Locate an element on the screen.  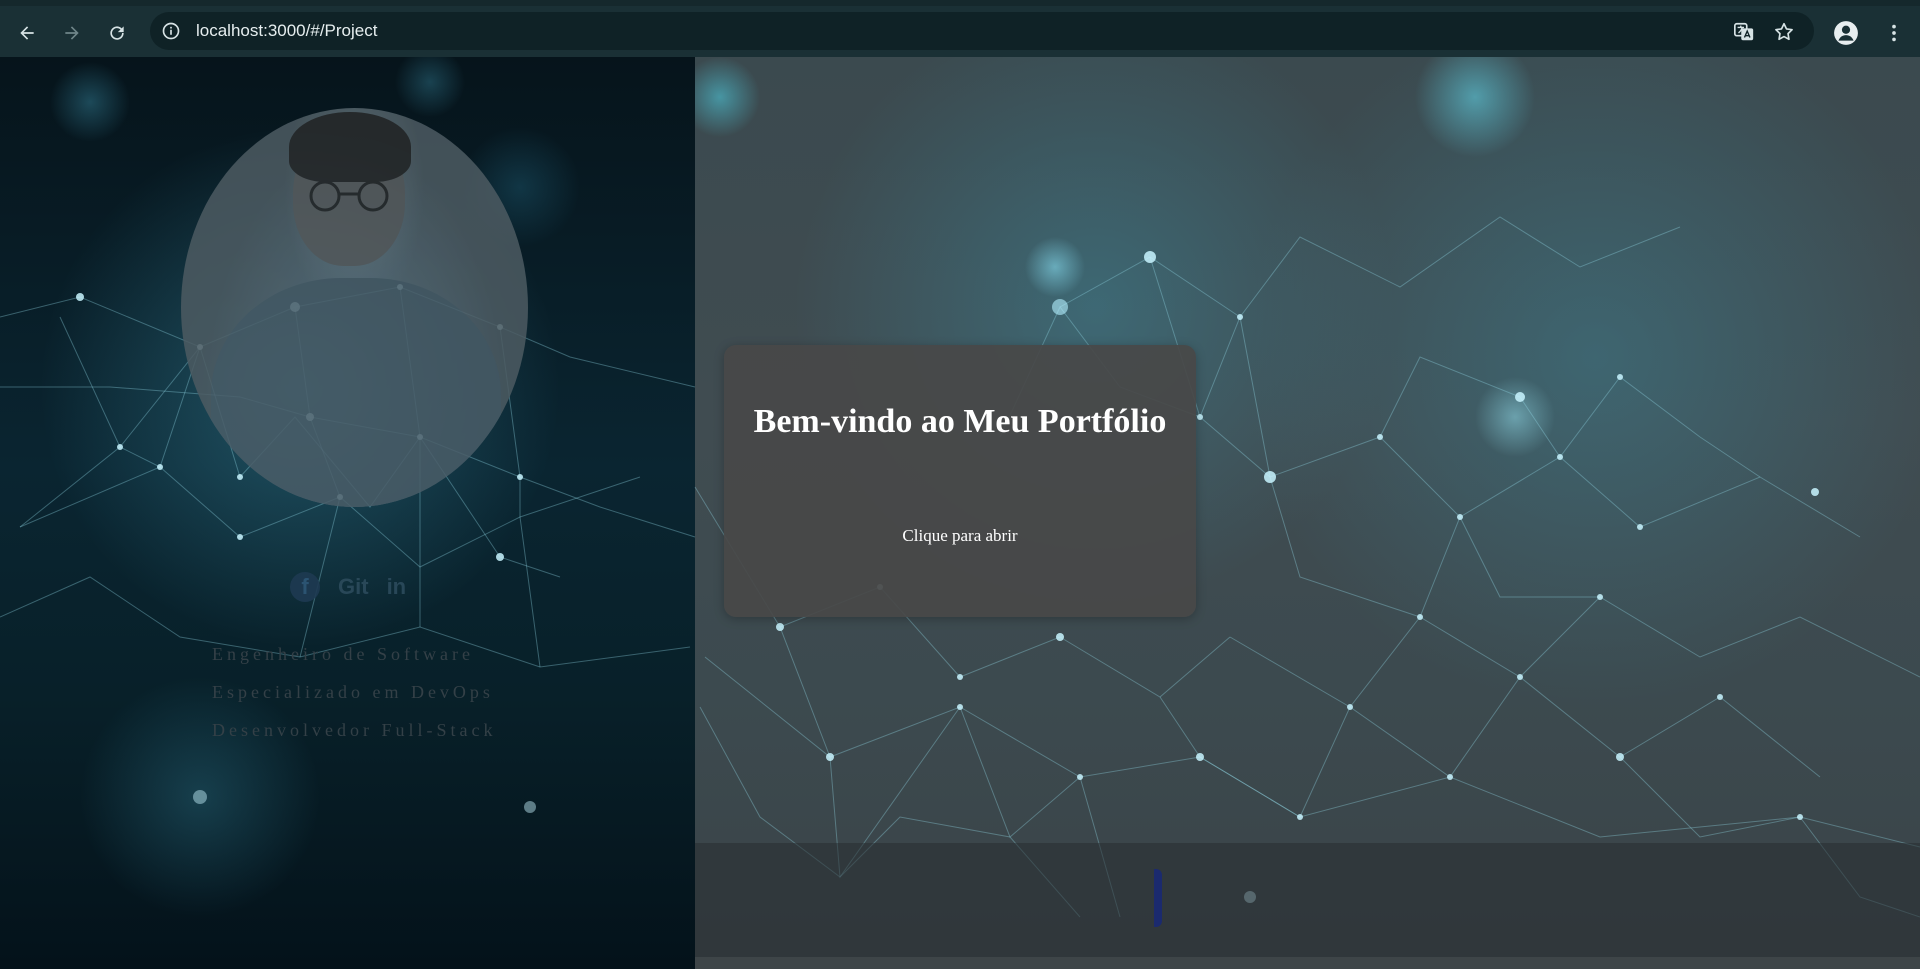
linkedin-icon: in is located at coordinates (397, 587).